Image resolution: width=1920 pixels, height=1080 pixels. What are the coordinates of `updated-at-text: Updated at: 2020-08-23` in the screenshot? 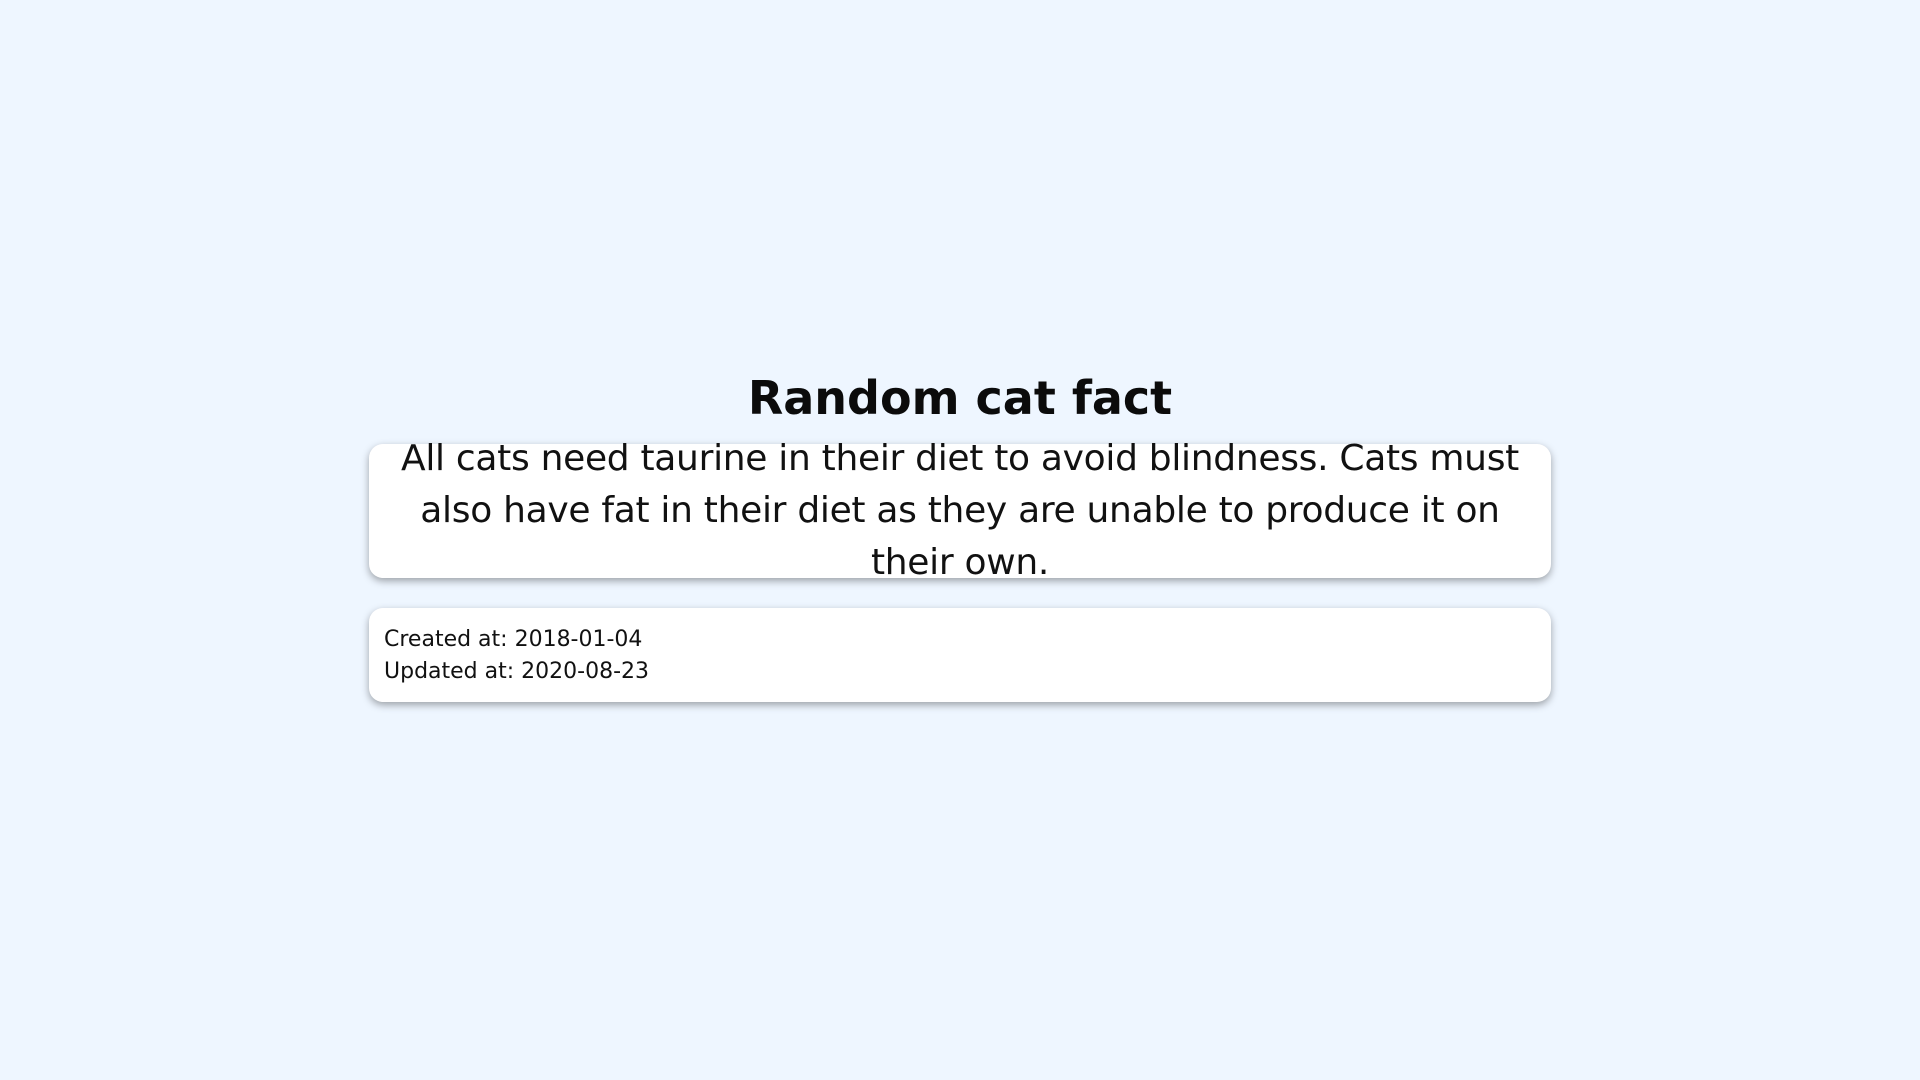 It's located at (516, 671).